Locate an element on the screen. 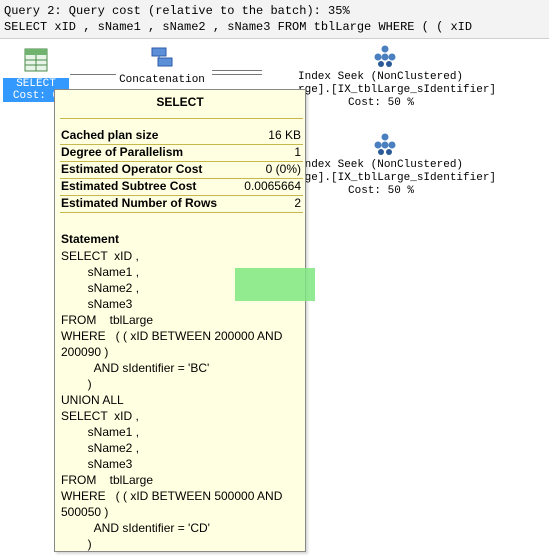 The width and height of the screenshot is (549, 560). row-value: 0.0065664 is located at coordinates (272, 186).